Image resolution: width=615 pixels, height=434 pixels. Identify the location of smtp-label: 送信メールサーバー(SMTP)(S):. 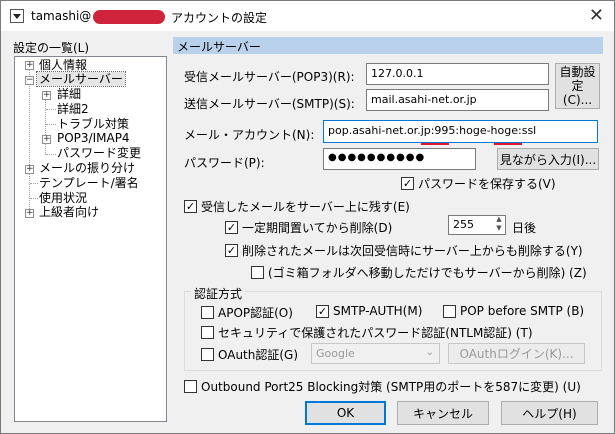
(269, 104).